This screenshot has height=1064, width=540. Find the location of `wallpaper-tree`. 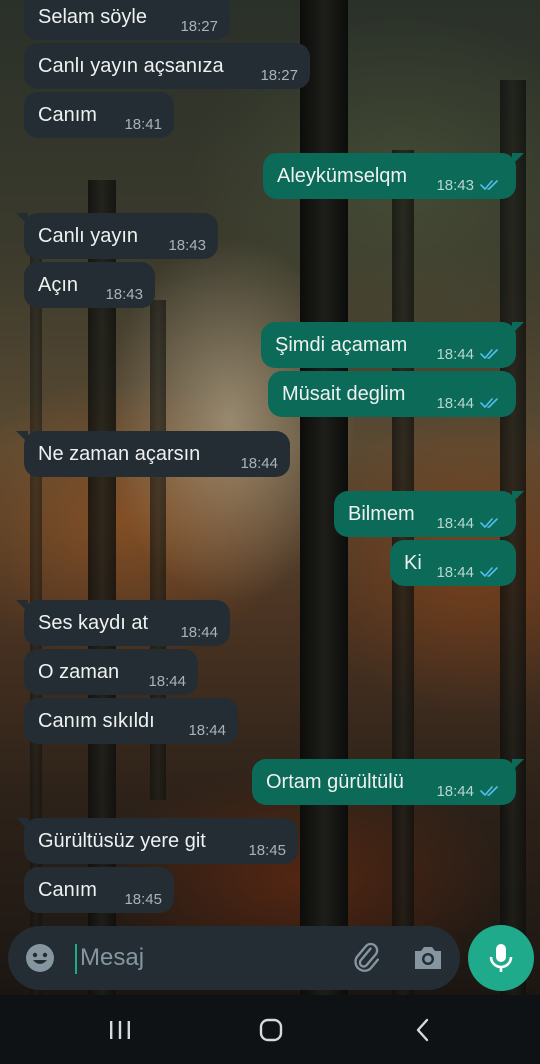

wallpaper-tree is located at coordinates (513, 537).